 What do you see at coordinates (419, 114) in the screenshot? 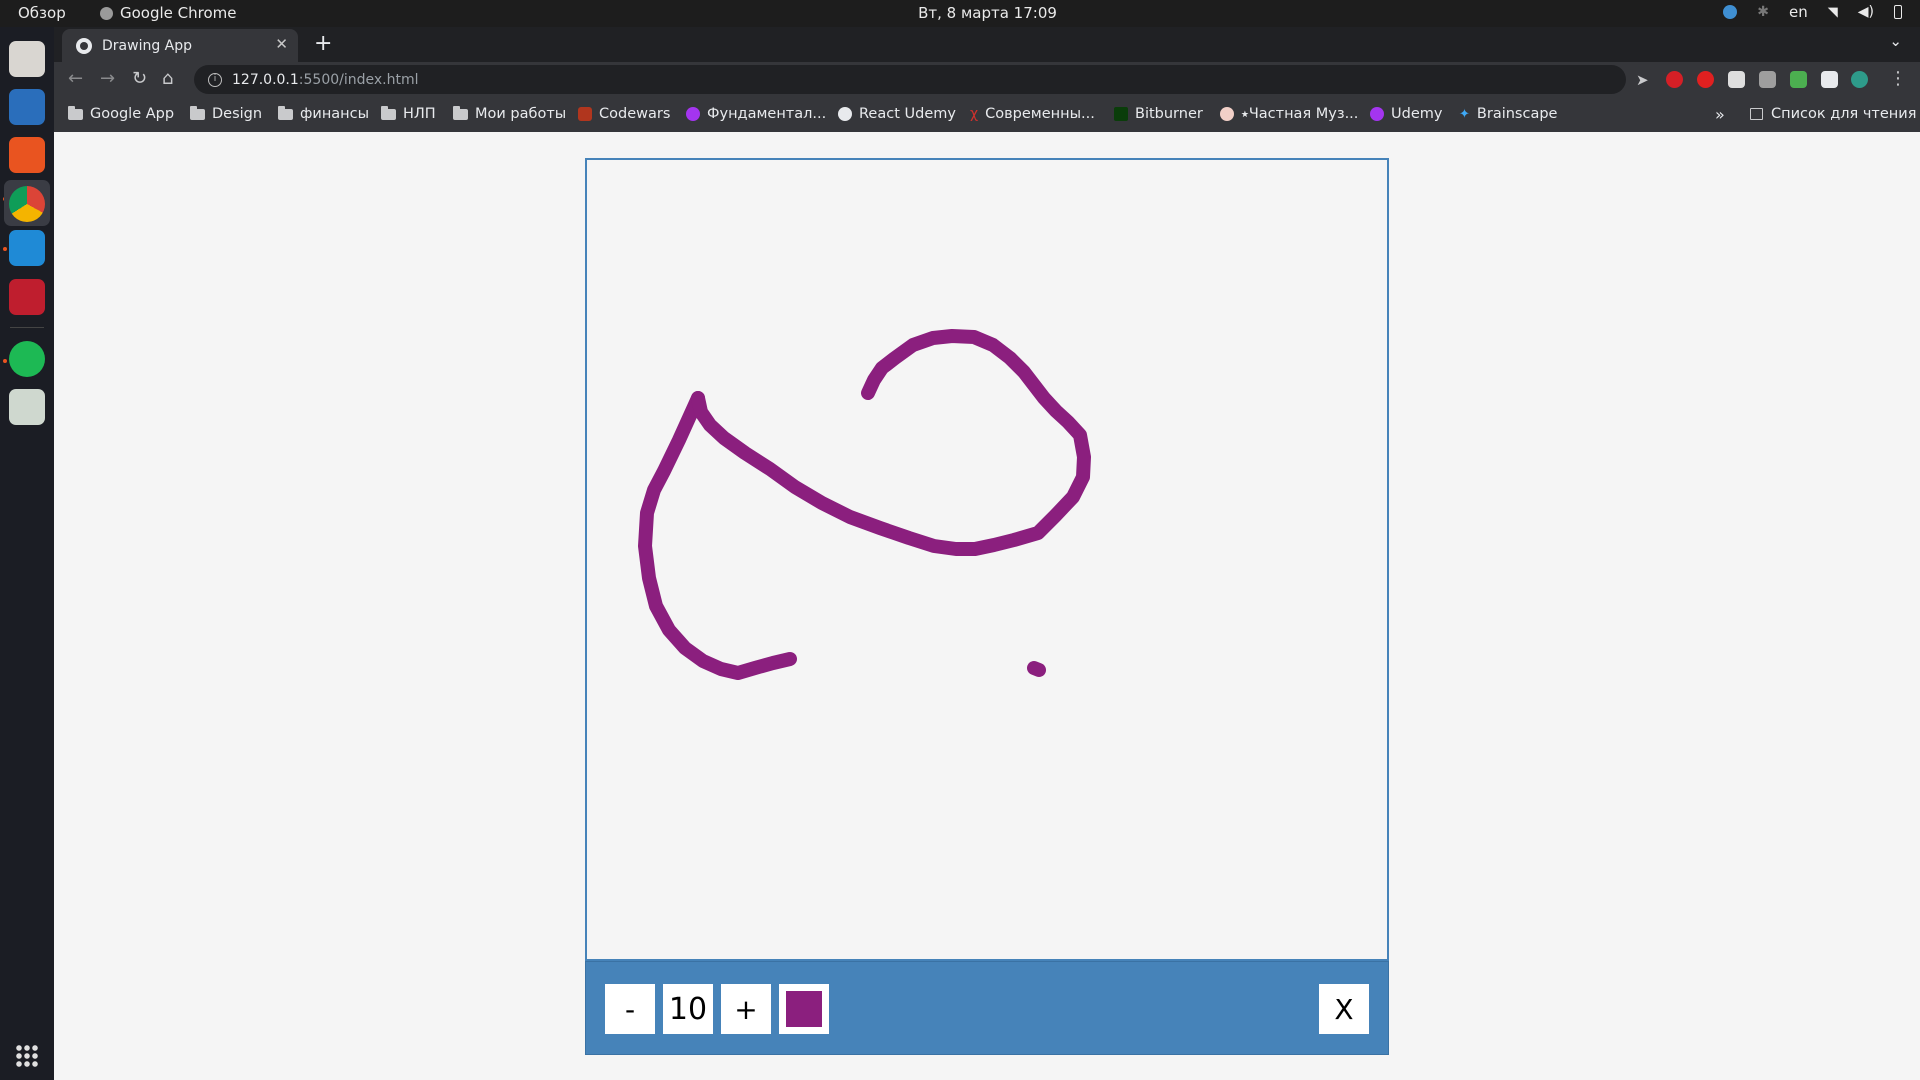
I see `bookmark-label: НЛП` at bounding box center [419, 114].